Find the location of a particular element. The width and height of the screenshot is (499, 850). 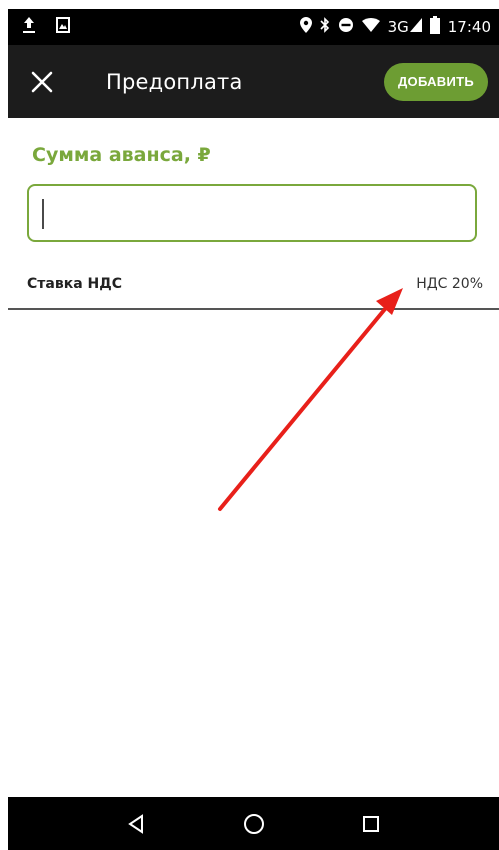

back-icon is located at coordinates (135, 823).